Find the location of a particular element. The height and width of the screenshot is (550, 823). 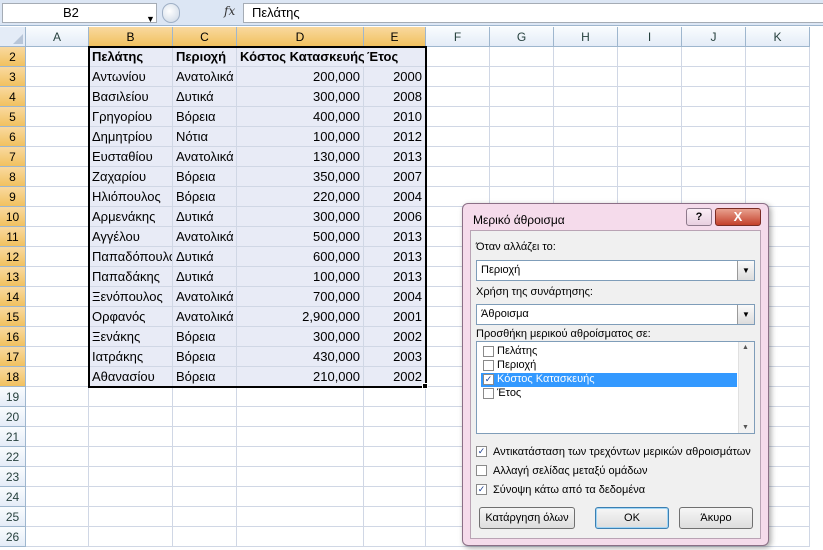

cell-i3 is located at coordinates (650, 77).